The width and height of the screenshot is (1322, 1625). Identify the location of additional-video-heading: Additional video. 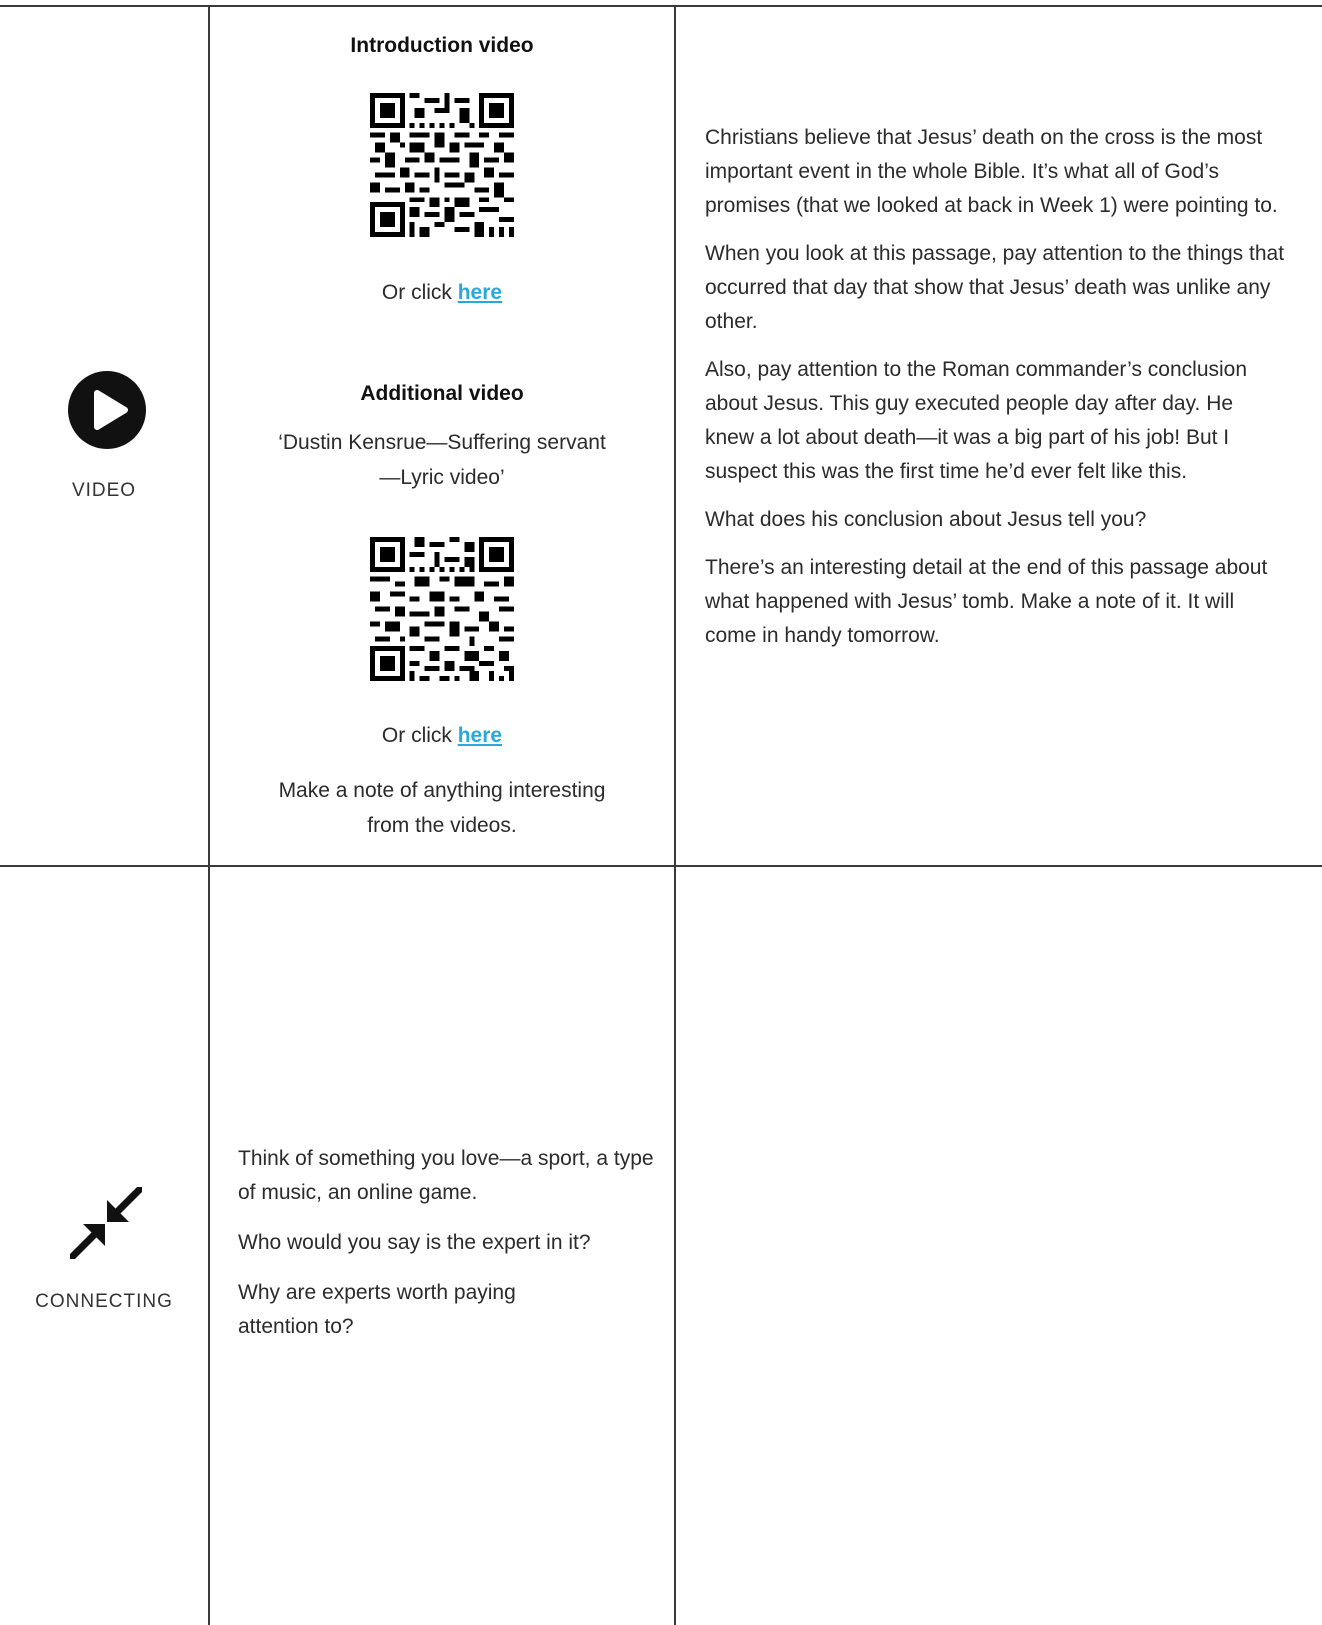
(442, 393).